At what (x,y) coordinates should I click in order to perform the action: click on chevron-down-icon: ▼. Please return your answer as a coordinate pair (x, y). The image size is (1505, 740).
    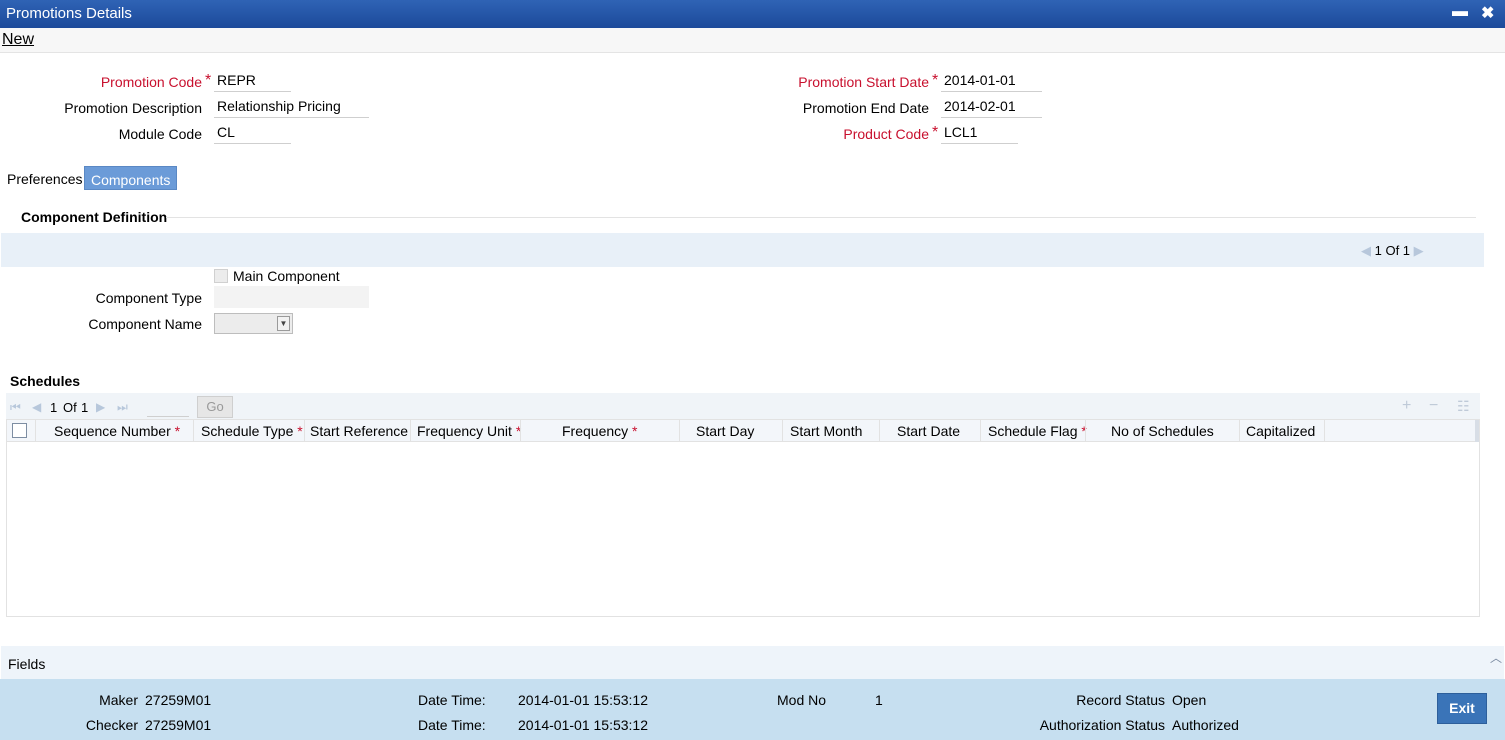
    Looking at the image, I should click on (283, 323).